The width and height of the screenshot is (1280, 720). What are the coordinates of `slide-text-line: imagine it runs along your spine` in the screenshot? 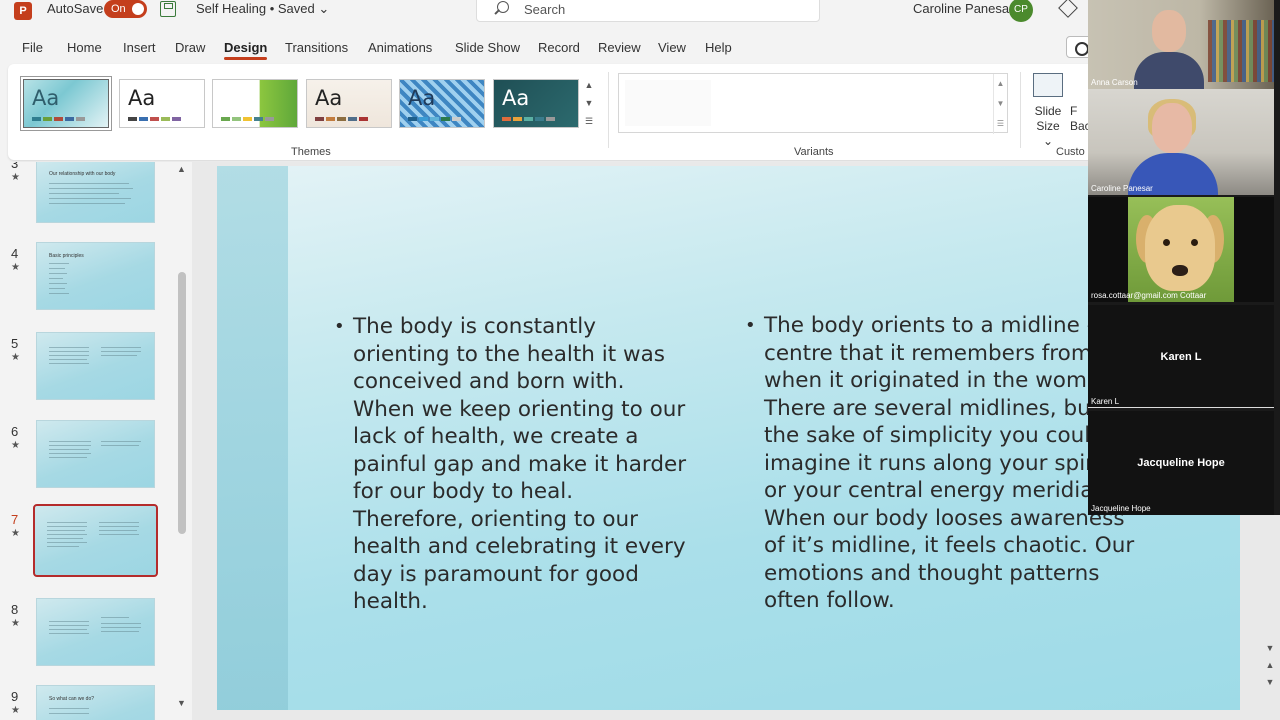 It's located at (938, 463).